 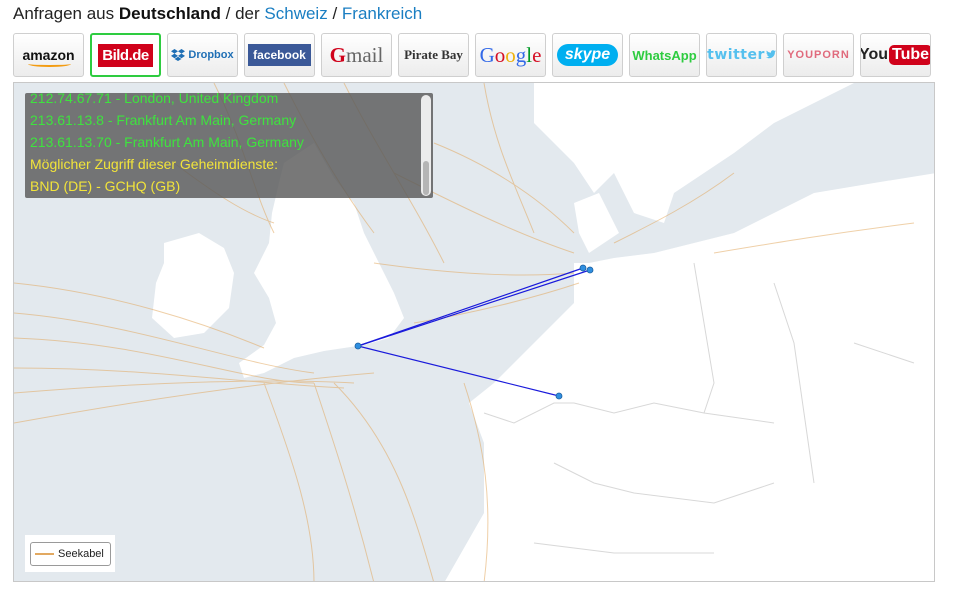 What do you see at coordinates (426, 145) in the screenshot?
I see `info-scrollbar` at bounding box center [426, 145].